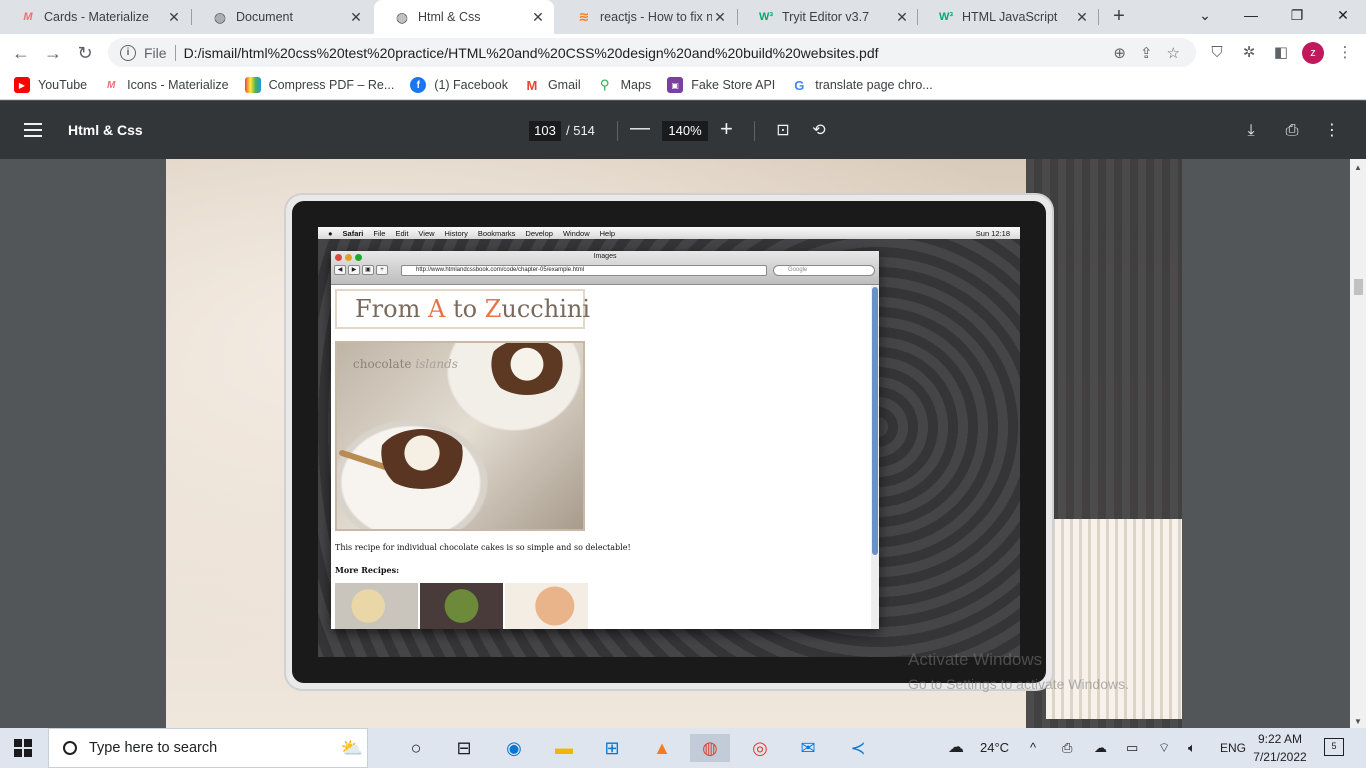 The height and width of the screenshot is (768, 1366). Describe the element at coordinates (1008, 17) in the screenshot. I see `tab-html-javascript: W³ HTML JavaScript ✕` at that location.